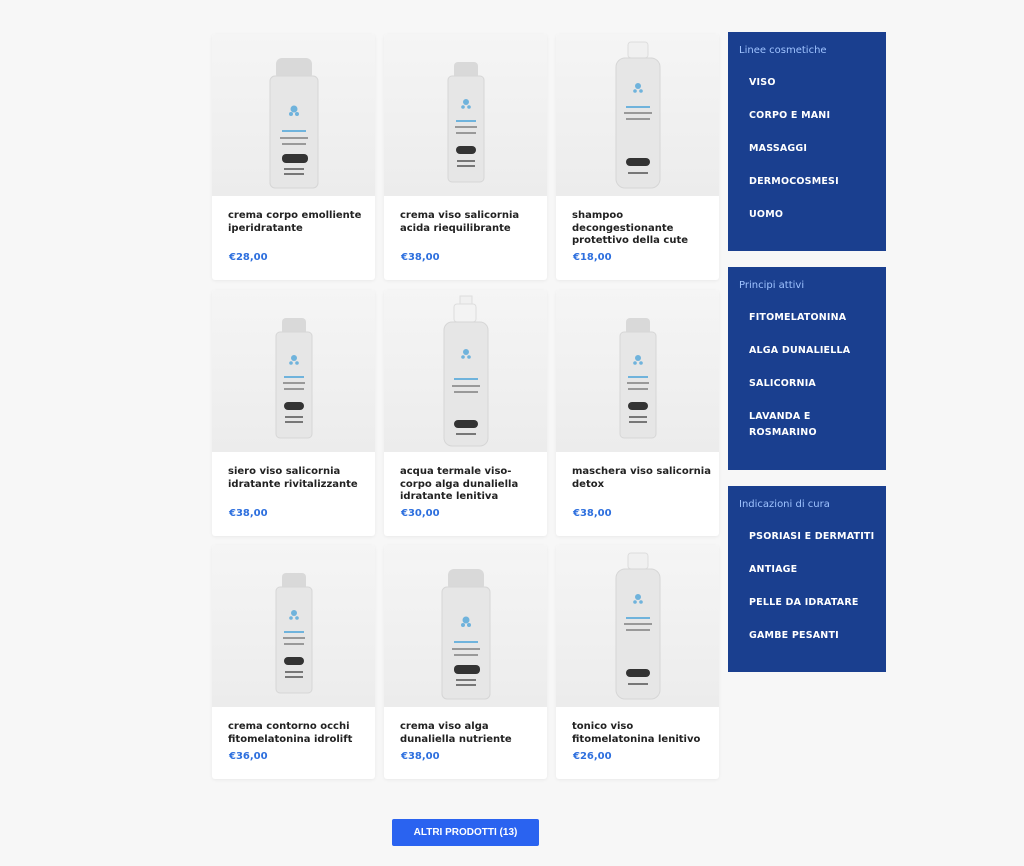  What do you see at coordinates (592, 257) in the screenshot?
I see `product-price: €18,00` at bounding box center [592, 257].